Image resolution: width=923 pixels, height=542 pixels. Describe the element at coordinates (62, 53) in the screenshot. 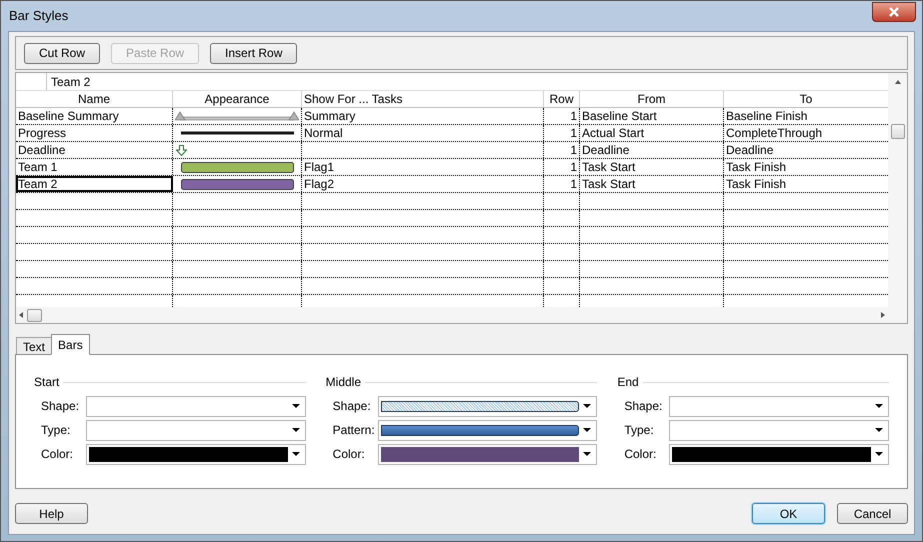

I see `toolbar-button: Cut Row` at that location.